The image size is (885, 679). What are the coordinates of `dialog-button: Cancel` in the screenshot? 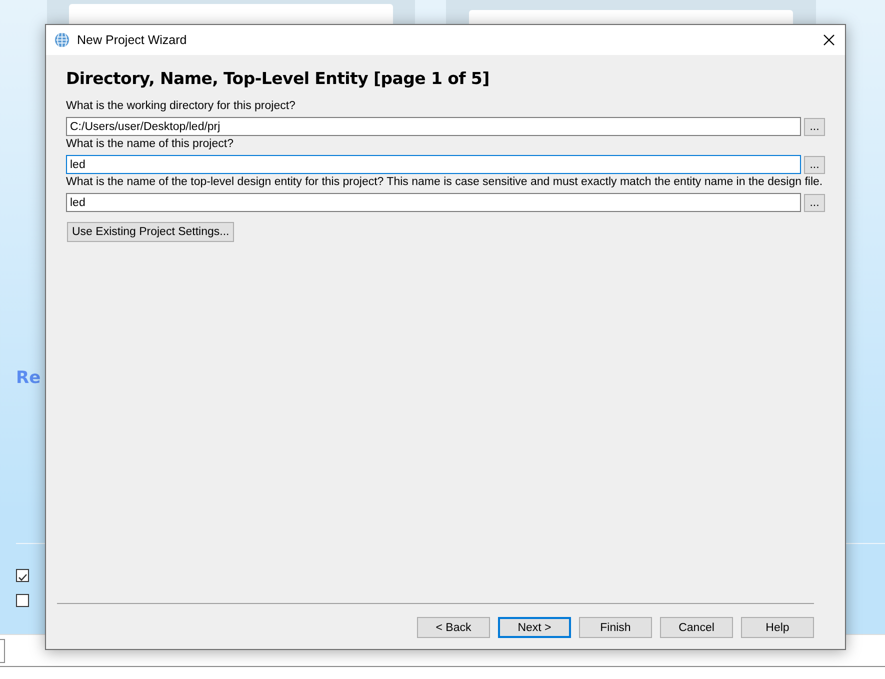 It's located at (696, 627).